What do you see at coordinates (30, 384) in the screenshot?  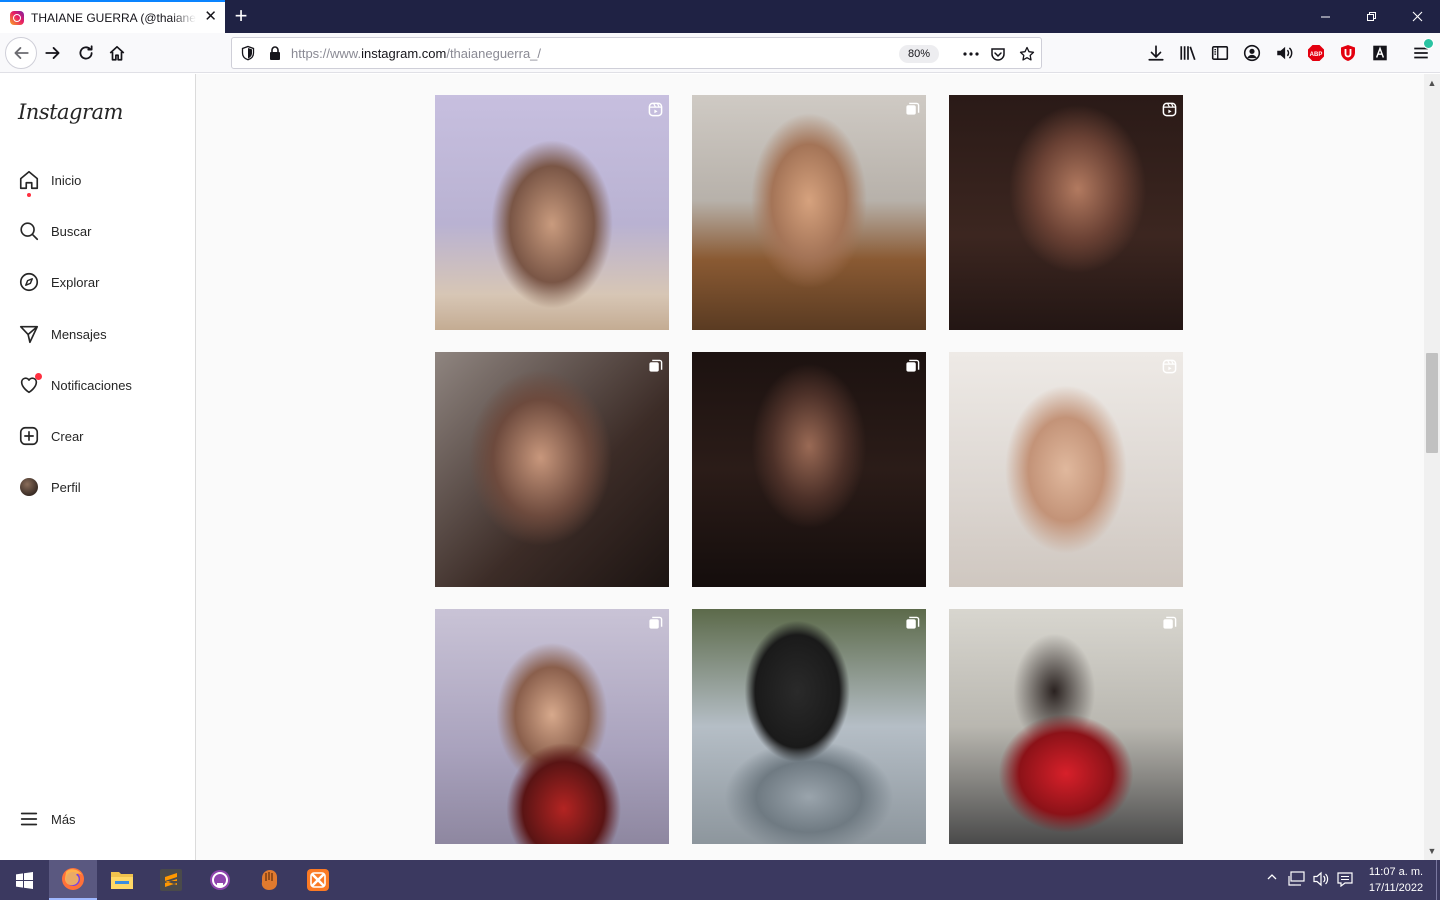 I see `heart-icon` at bounding box center [30, 384].